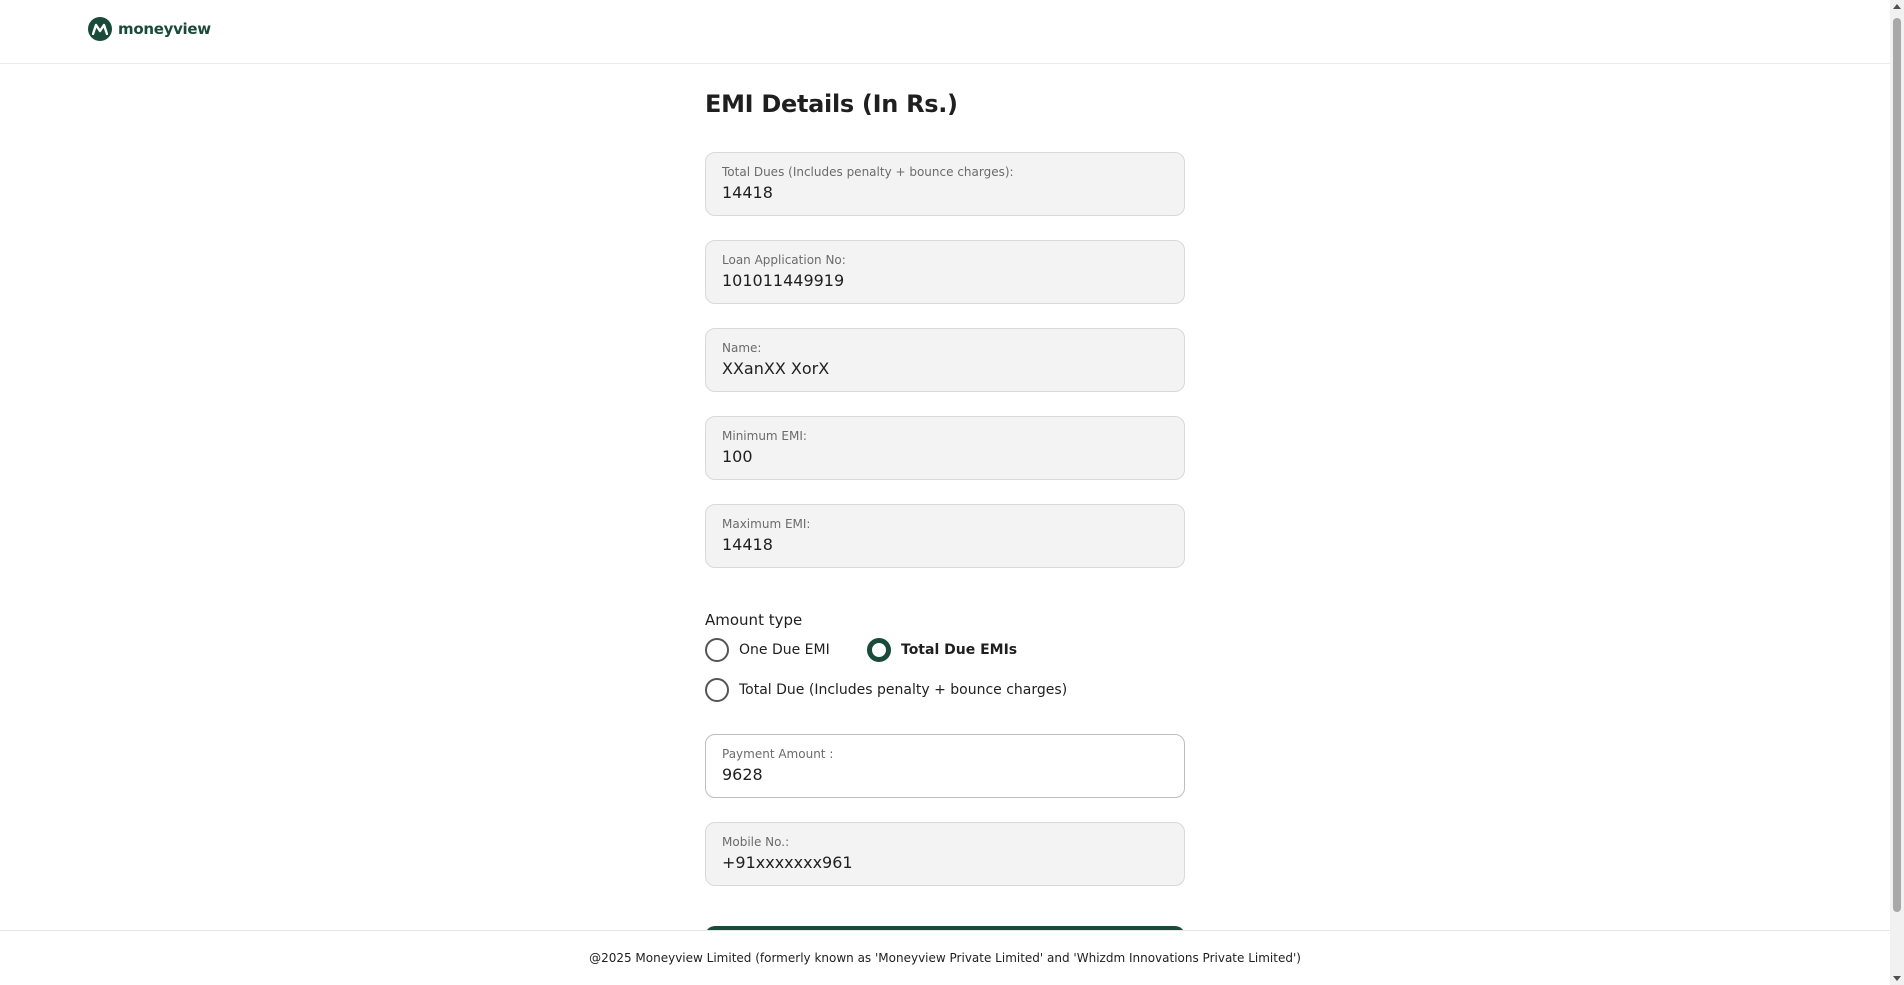  Describe the element at coordinates (784, 650) in the screenshot. I see `radio-label: One Due EMI` at that location.